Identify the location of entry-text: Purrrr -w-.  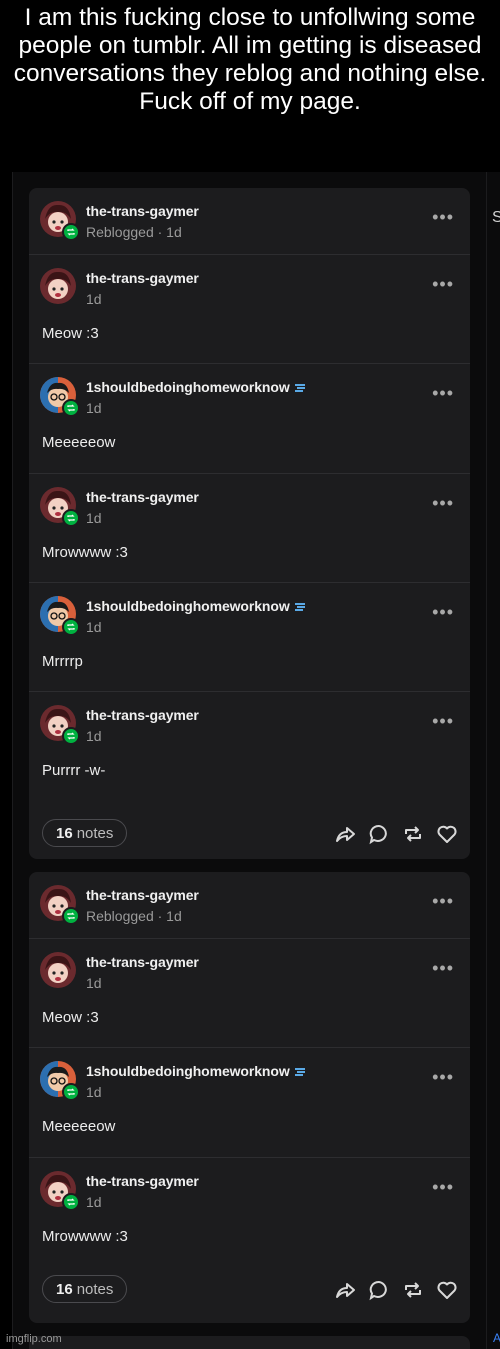
(74, 770).